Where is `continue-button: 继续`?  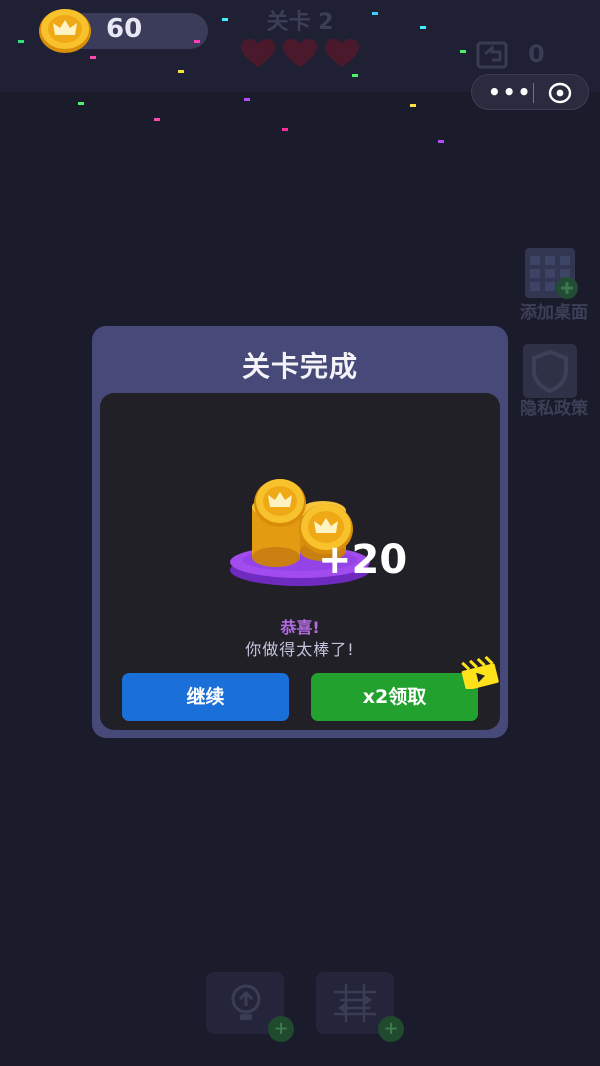
continue-button: 继续 is located at coordinates (205, 697).